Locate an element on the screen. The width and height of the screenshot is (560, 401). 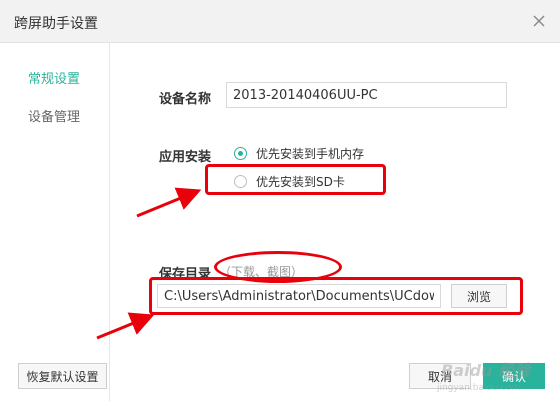
annotation-arrows is located at coordinates (149, 263).